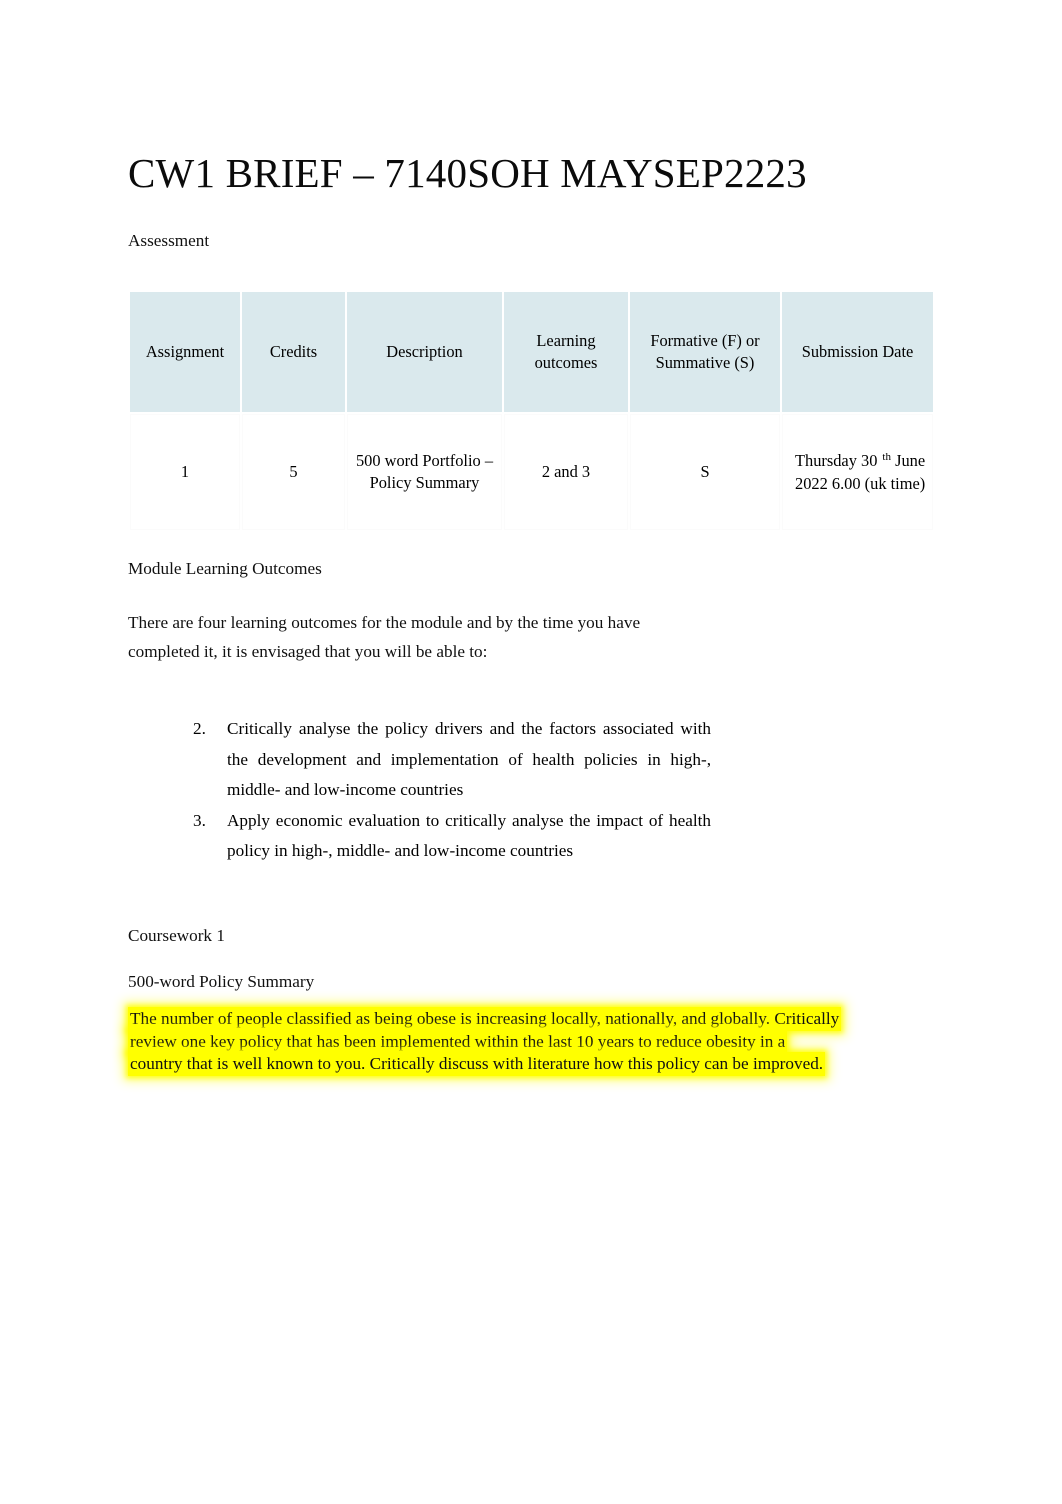 This screenshot has height=1504, width=1062. Describe the element at coordinates (199, 820) in the screenshot. I see `list-item-number: 3.` at that location.